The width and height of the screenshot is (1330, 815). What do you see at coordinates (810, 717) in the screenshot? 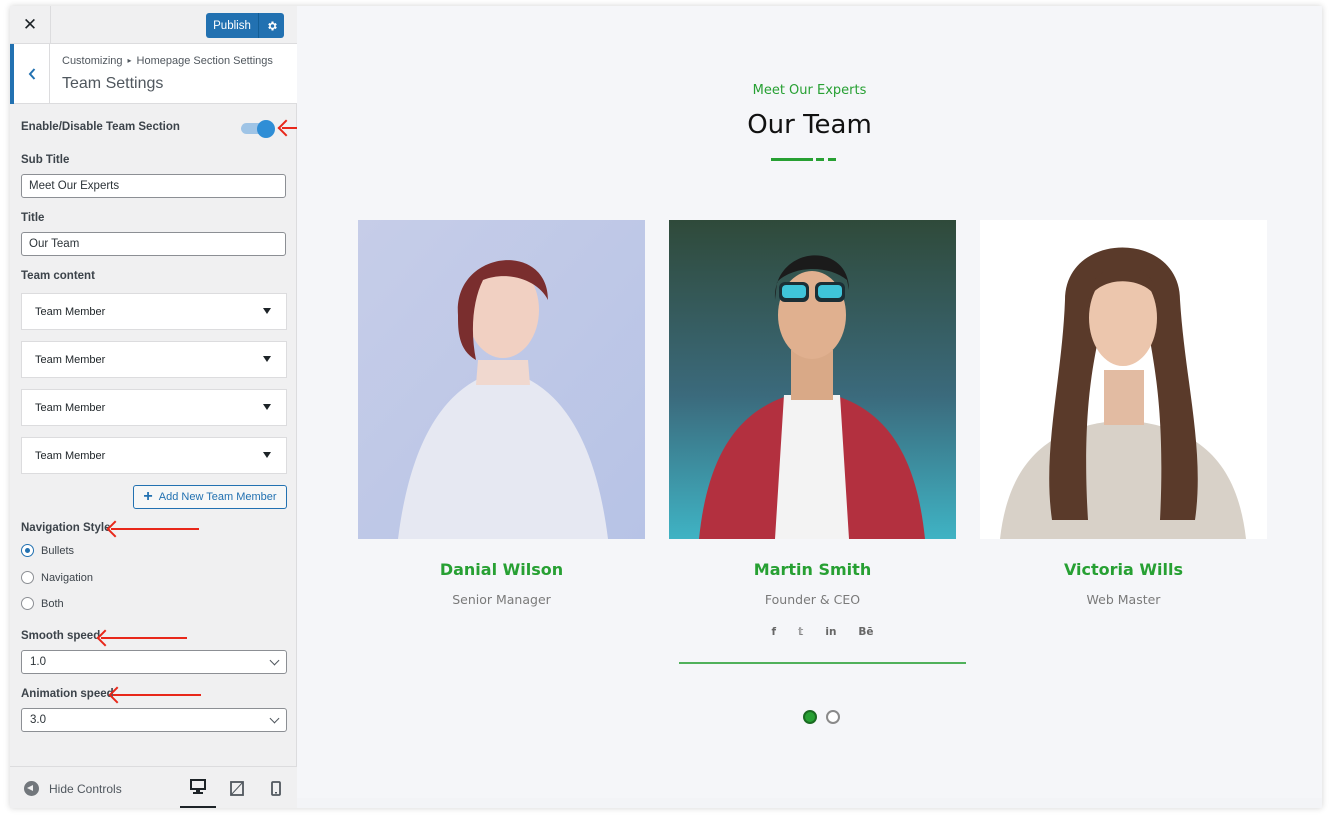
I see `carousel-bullet-active` at bounding box center [810, 717].